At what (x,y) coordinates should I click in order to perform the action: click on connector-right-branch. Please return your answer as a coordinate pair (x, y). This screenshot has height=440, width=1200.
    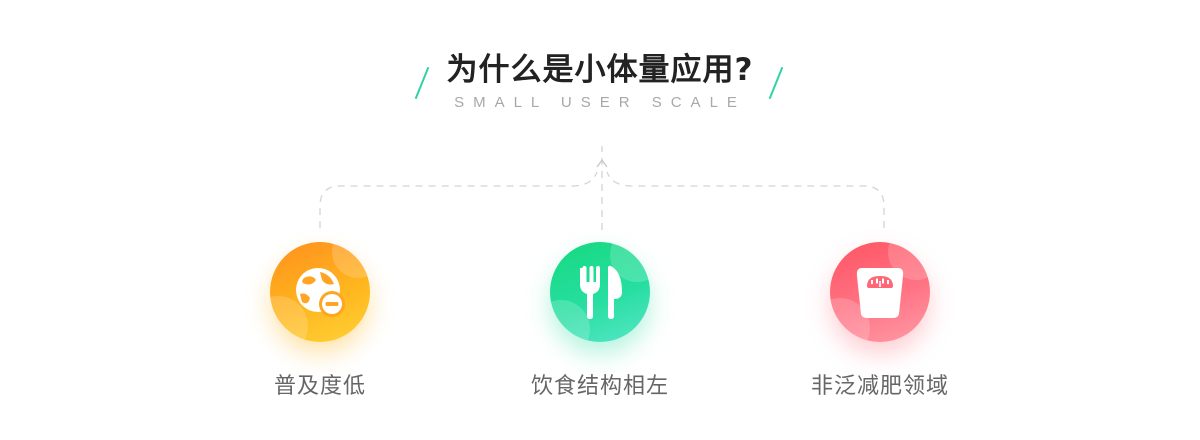
    Looking at the image, I should click on (745, 199).